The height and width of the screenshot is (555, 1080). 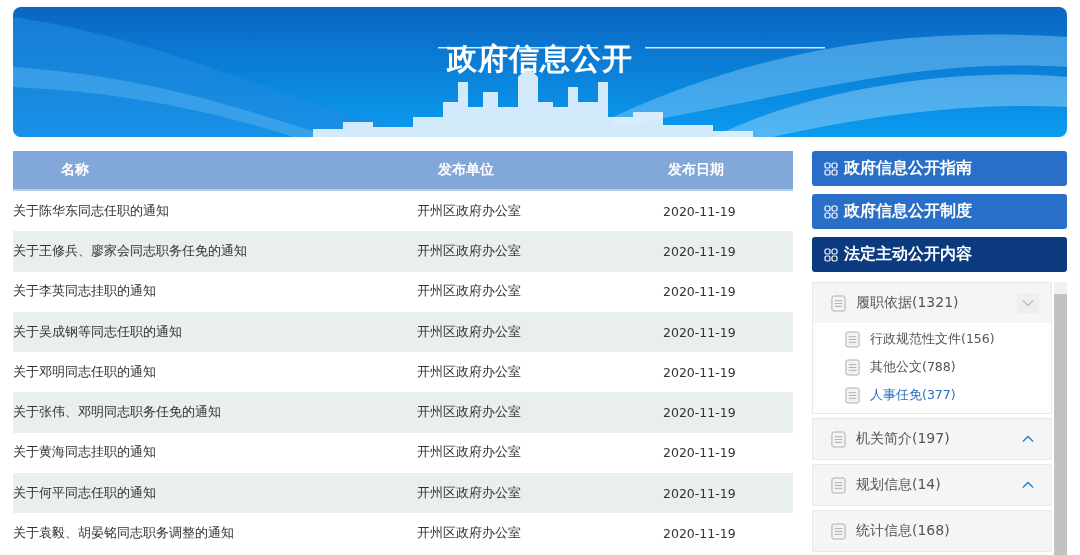 I want to click on notice-link: 关于张伟、邓明同志职务任免的通知, so click(x=208, y=413).